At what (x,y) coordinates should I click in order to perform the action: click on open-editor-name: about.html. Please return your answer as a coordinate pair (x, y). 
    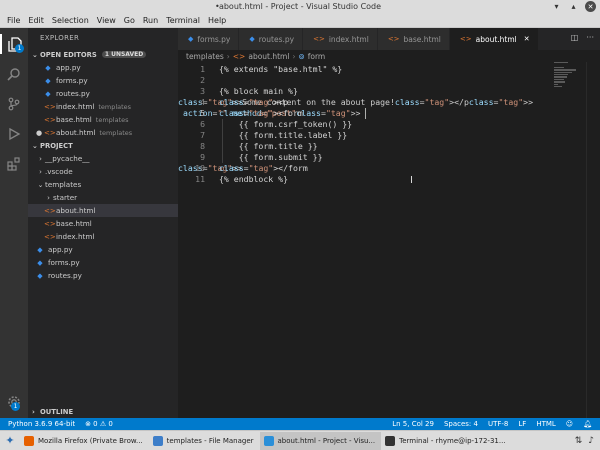
    Looking at the image, I should click on (76, 132).